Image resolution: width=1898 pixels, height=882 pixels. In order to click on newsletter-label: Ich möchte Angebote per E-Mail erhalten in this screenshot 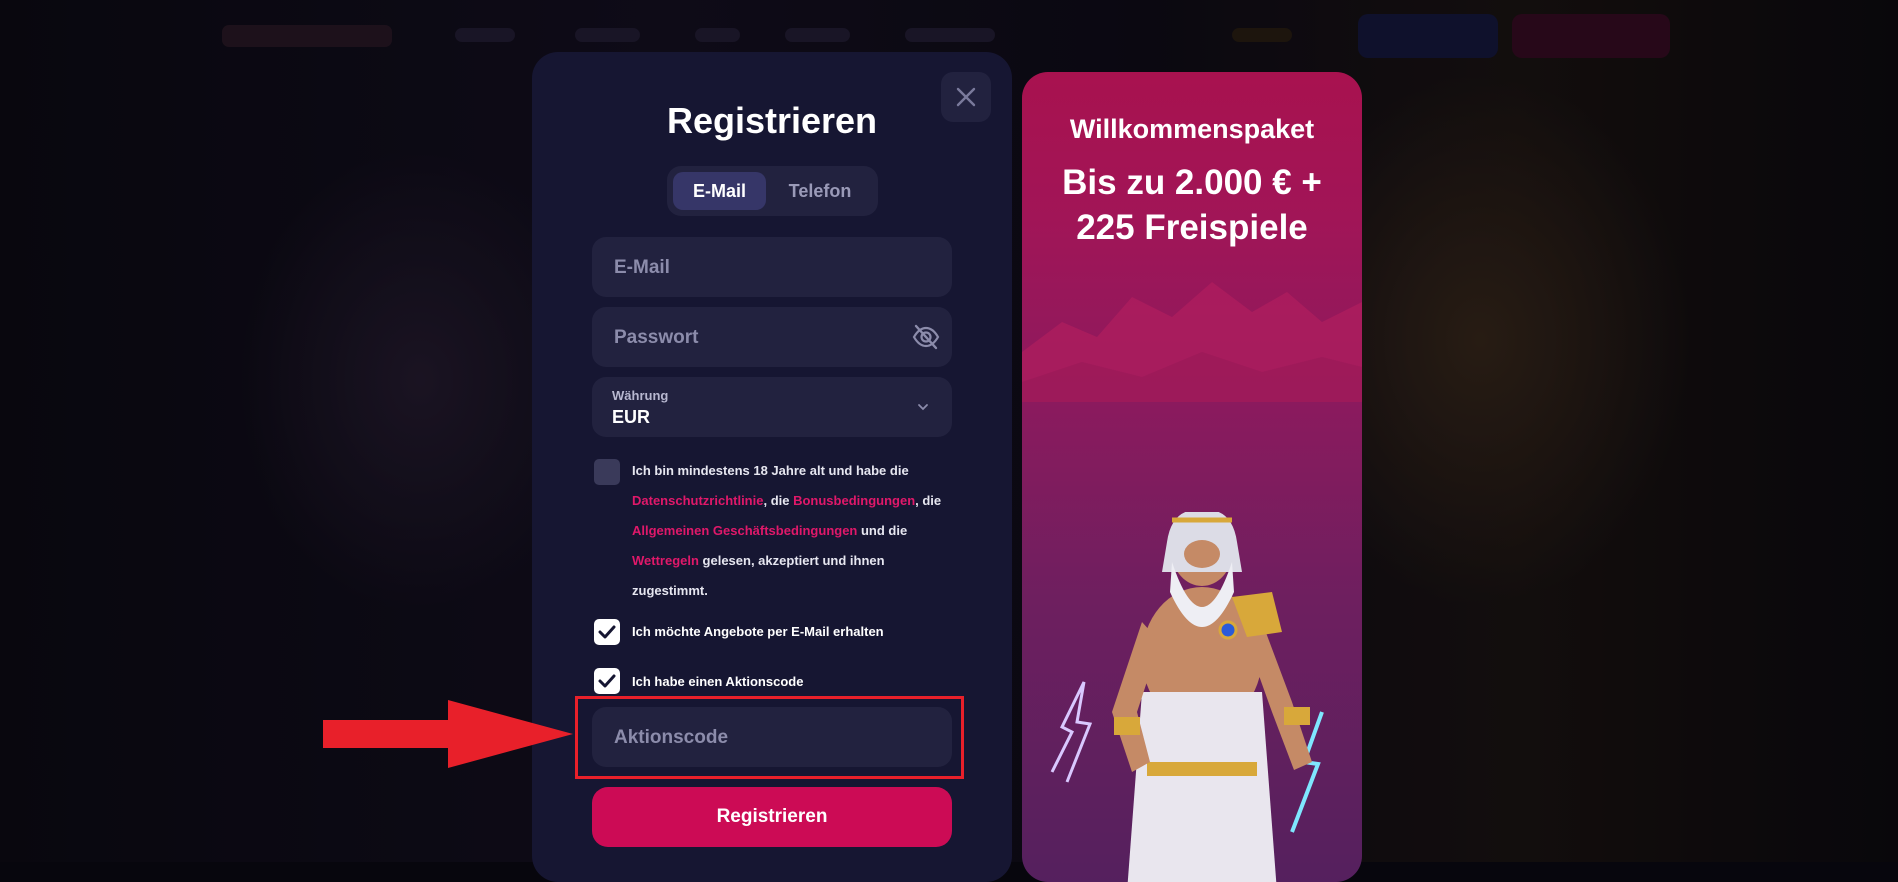, I will do `click(758, 631)`.